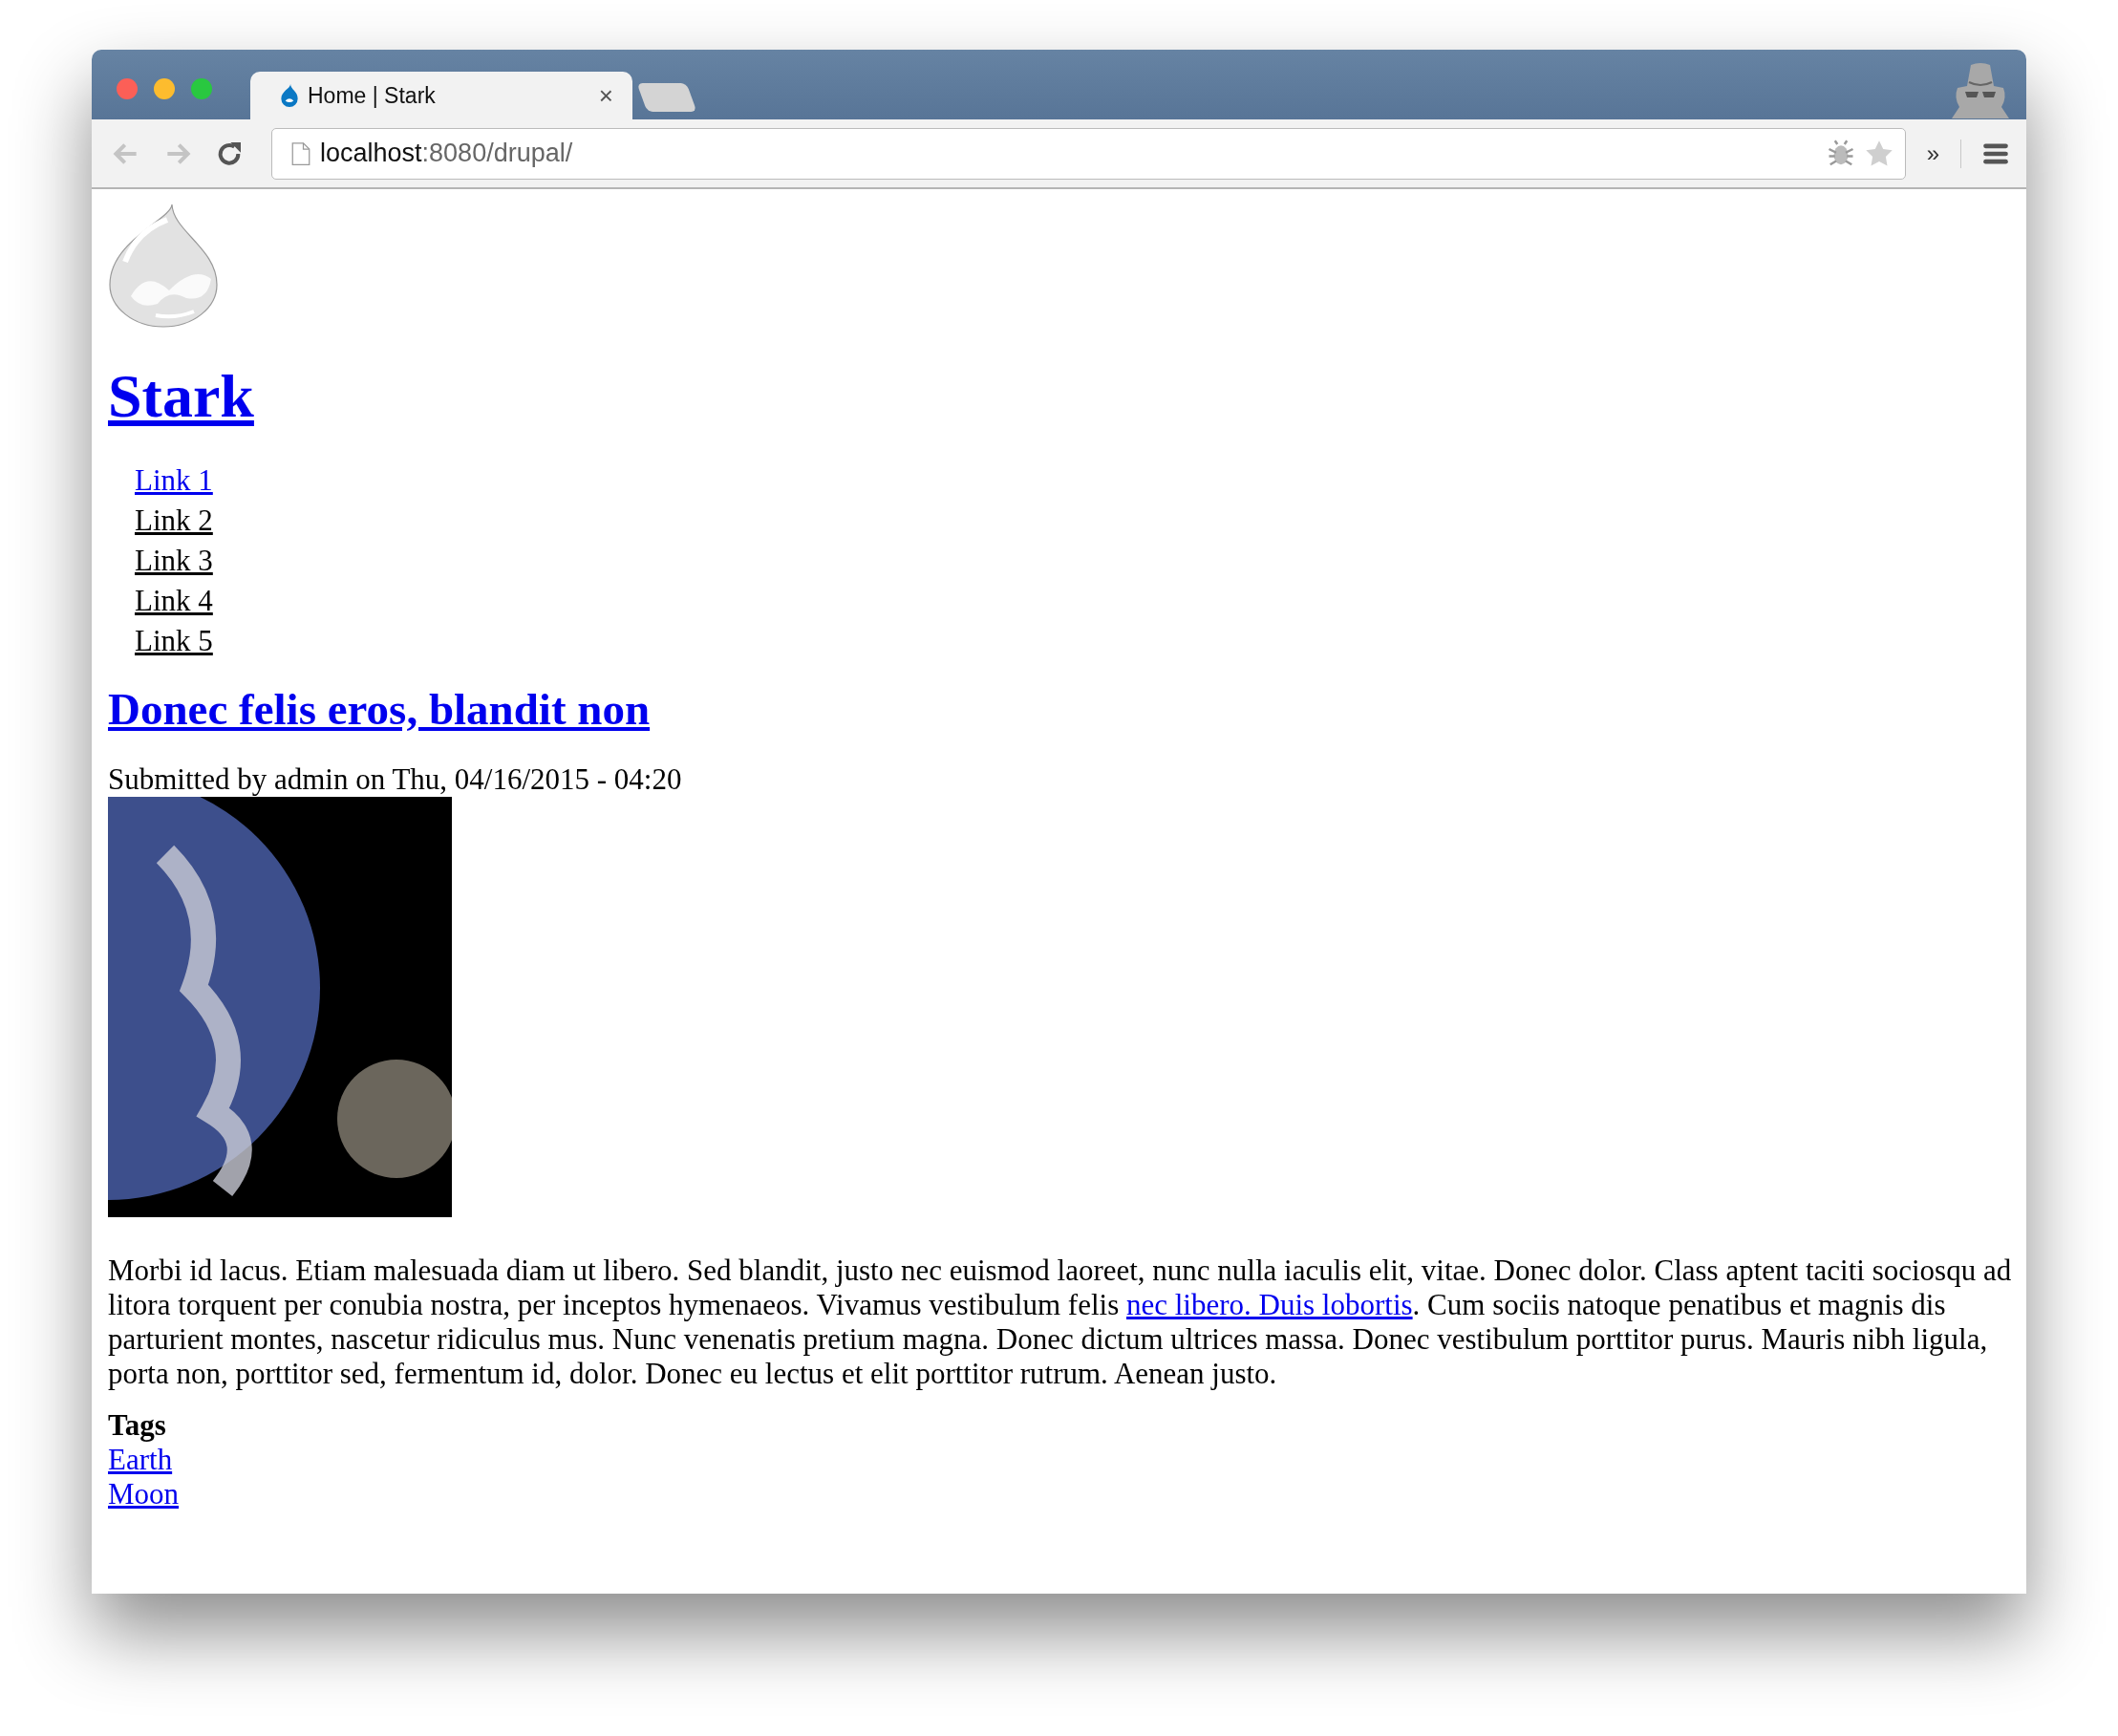  I want to click on zoom-window-button, so click(201, 88).